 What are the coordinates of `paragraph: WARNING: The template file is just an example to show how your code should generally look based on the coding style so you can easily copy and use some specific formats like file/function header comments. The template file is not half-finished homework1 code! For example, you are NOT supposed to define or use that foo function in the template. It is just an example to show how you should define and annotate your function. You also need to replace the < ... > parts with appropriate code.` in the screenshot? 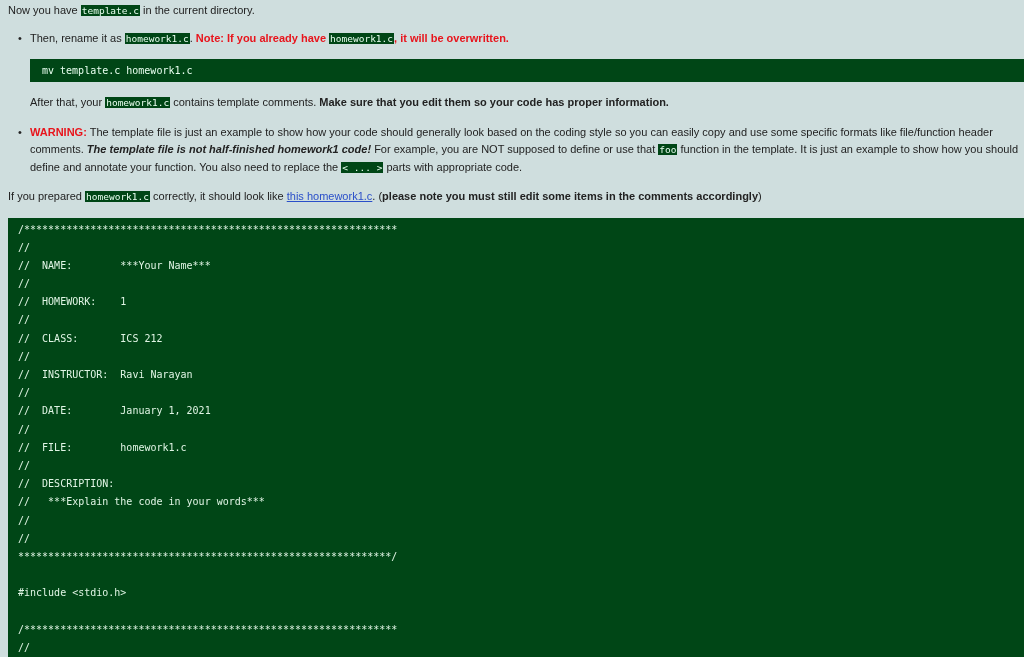 It's located at (525, 149).